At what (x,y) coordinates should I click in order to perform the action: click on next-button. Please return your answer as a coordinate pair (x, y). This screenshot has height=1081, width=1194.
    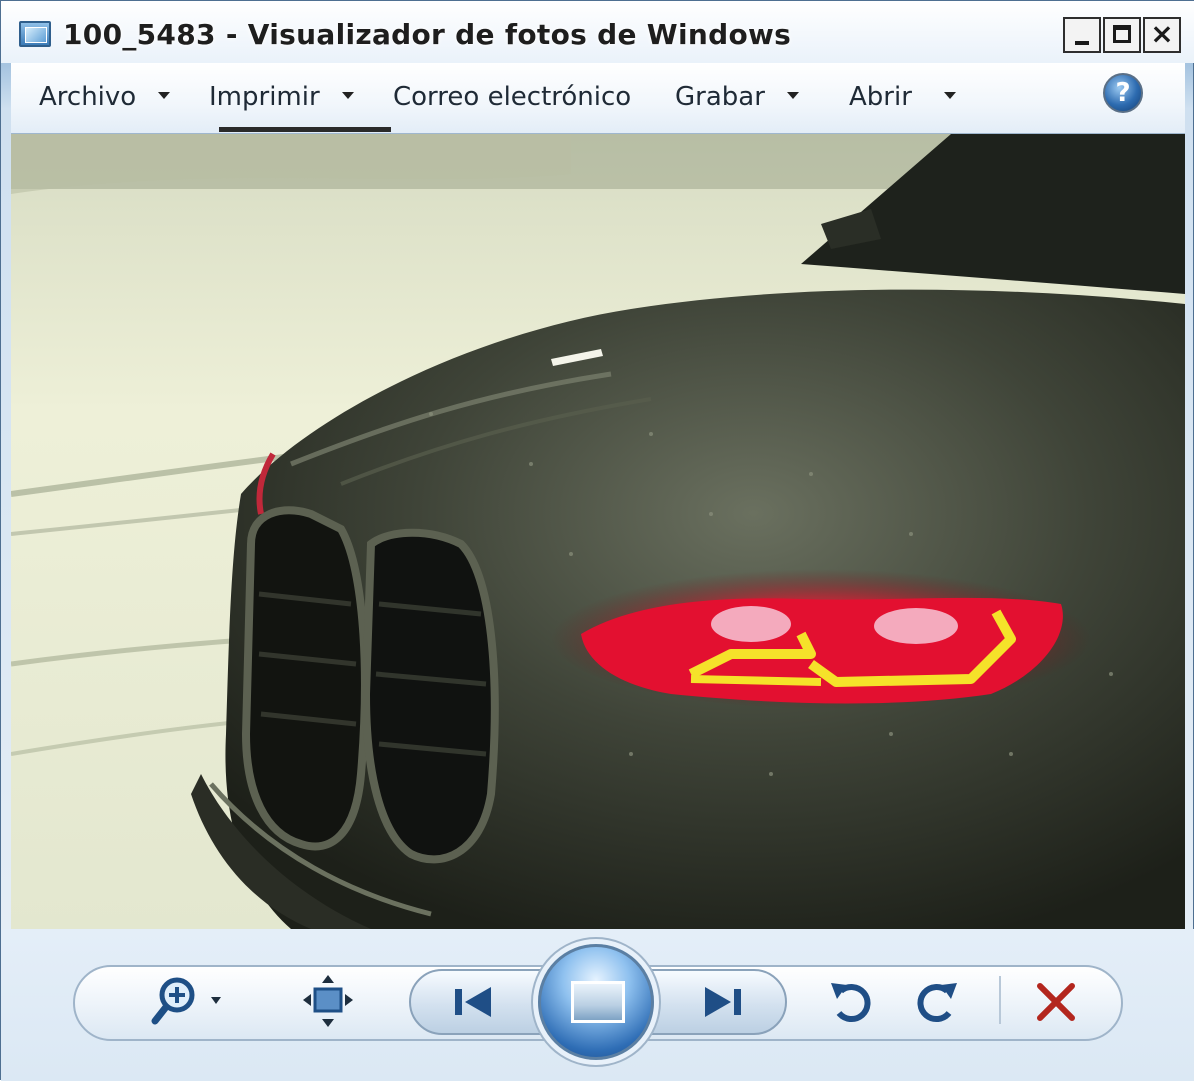
    Looking at the image, I should click on (722, 1002).